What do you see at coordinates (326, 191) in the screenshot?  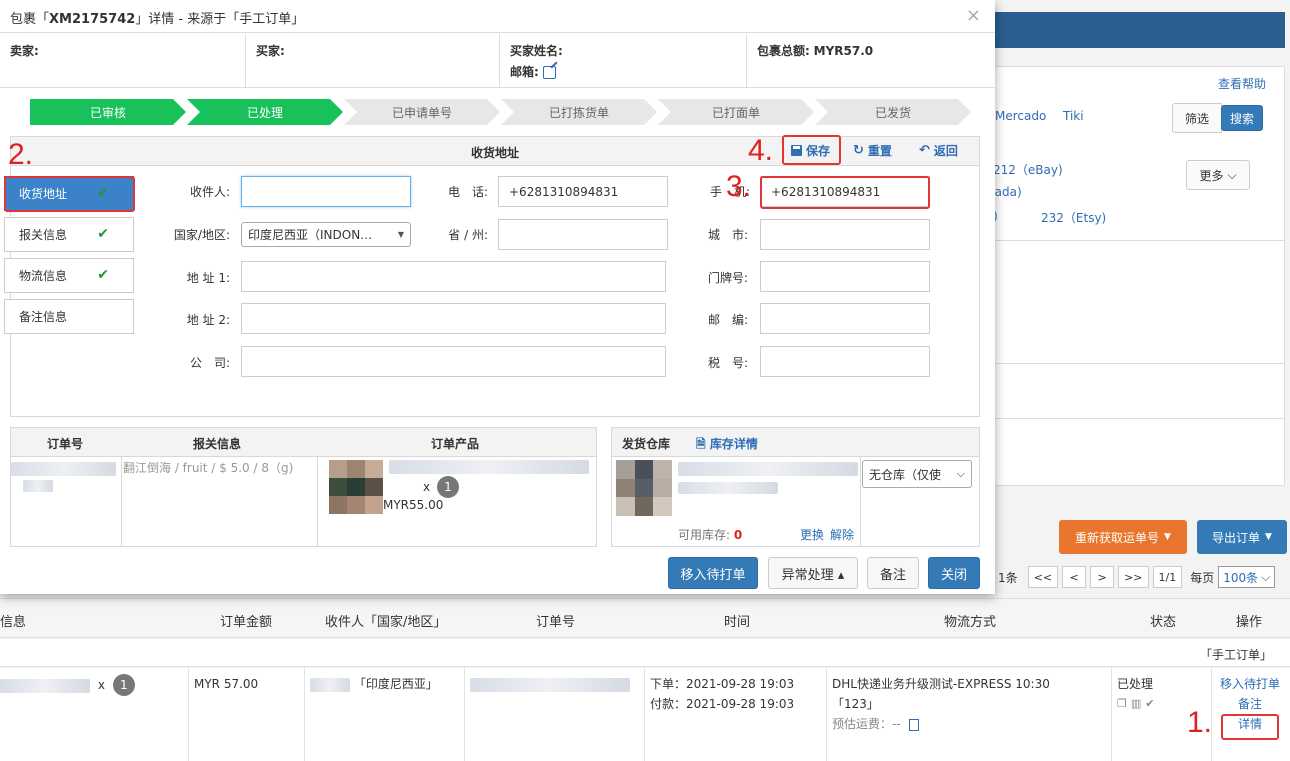 I see `recipient-input` at bounding box center [326, 191].